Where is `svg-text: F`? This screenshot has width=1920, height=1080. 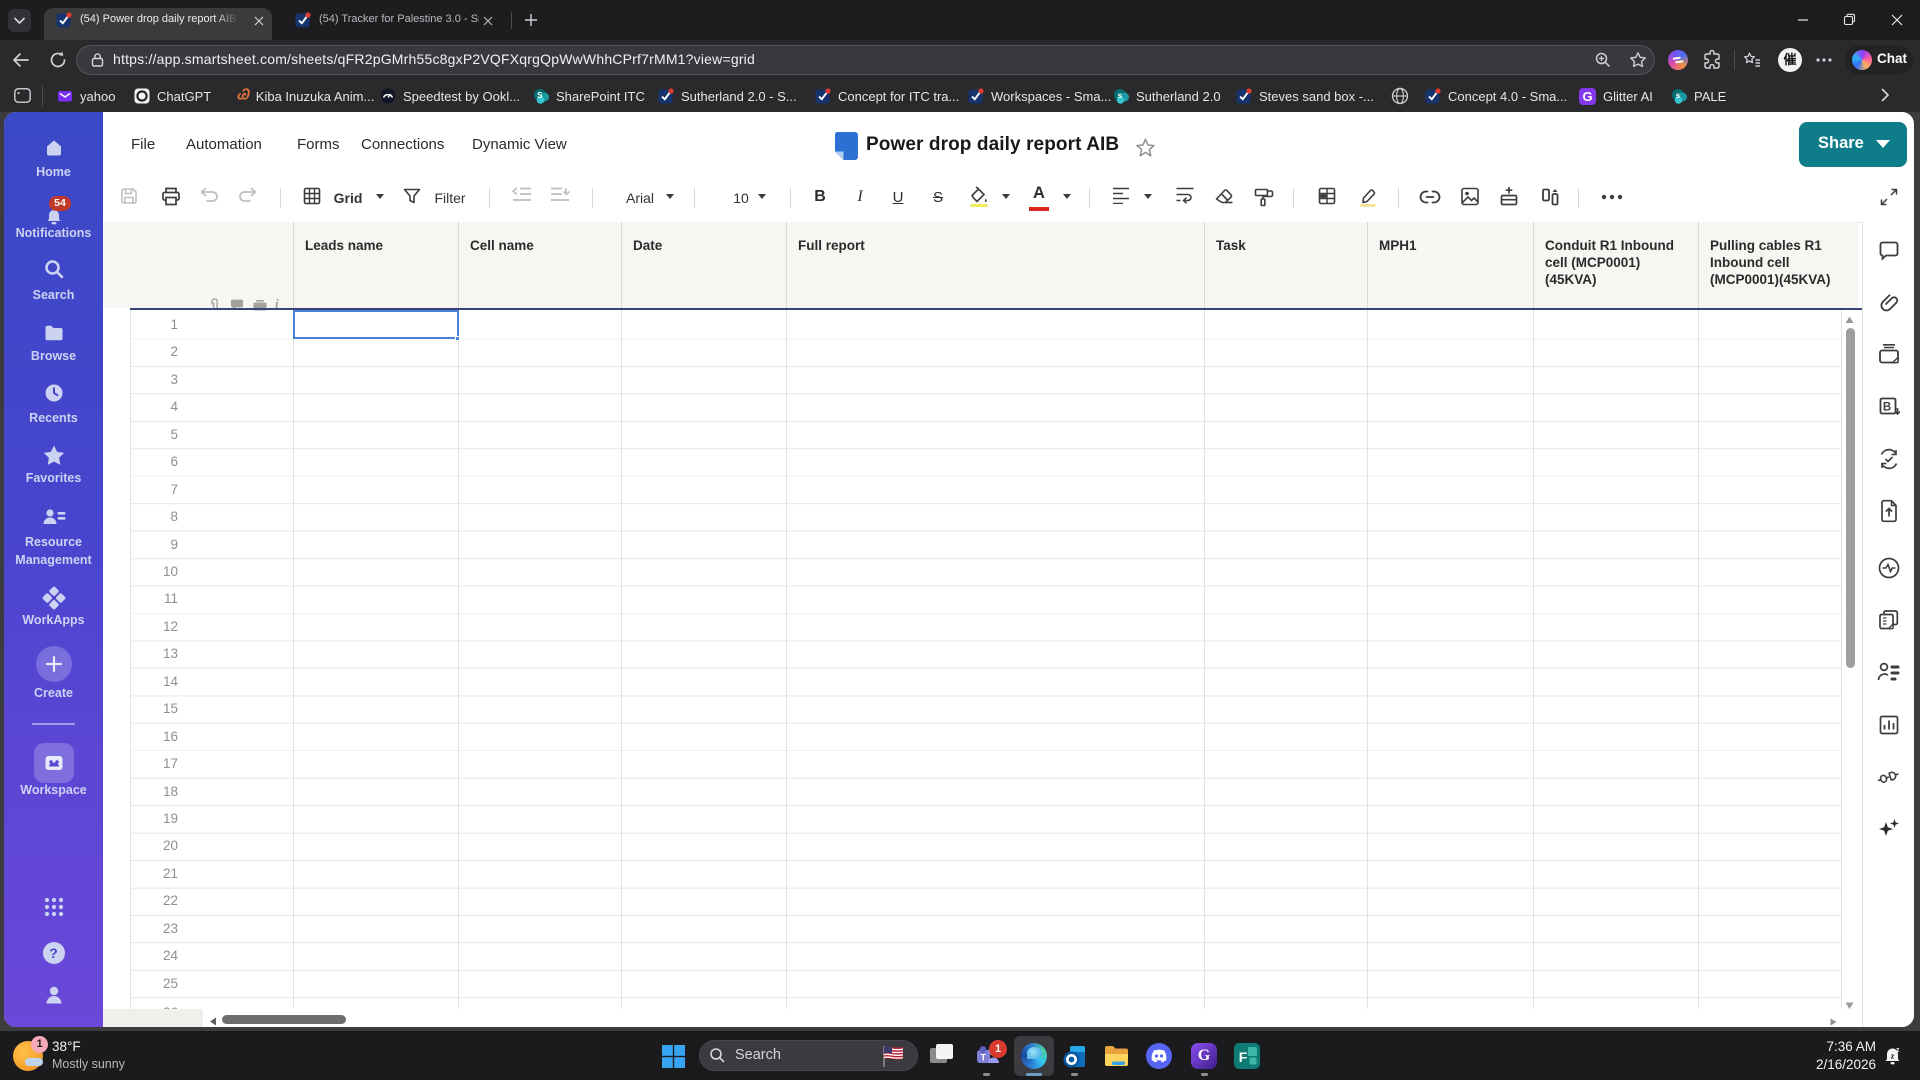
svg-text: F is located at coordinates (1243, 1057).